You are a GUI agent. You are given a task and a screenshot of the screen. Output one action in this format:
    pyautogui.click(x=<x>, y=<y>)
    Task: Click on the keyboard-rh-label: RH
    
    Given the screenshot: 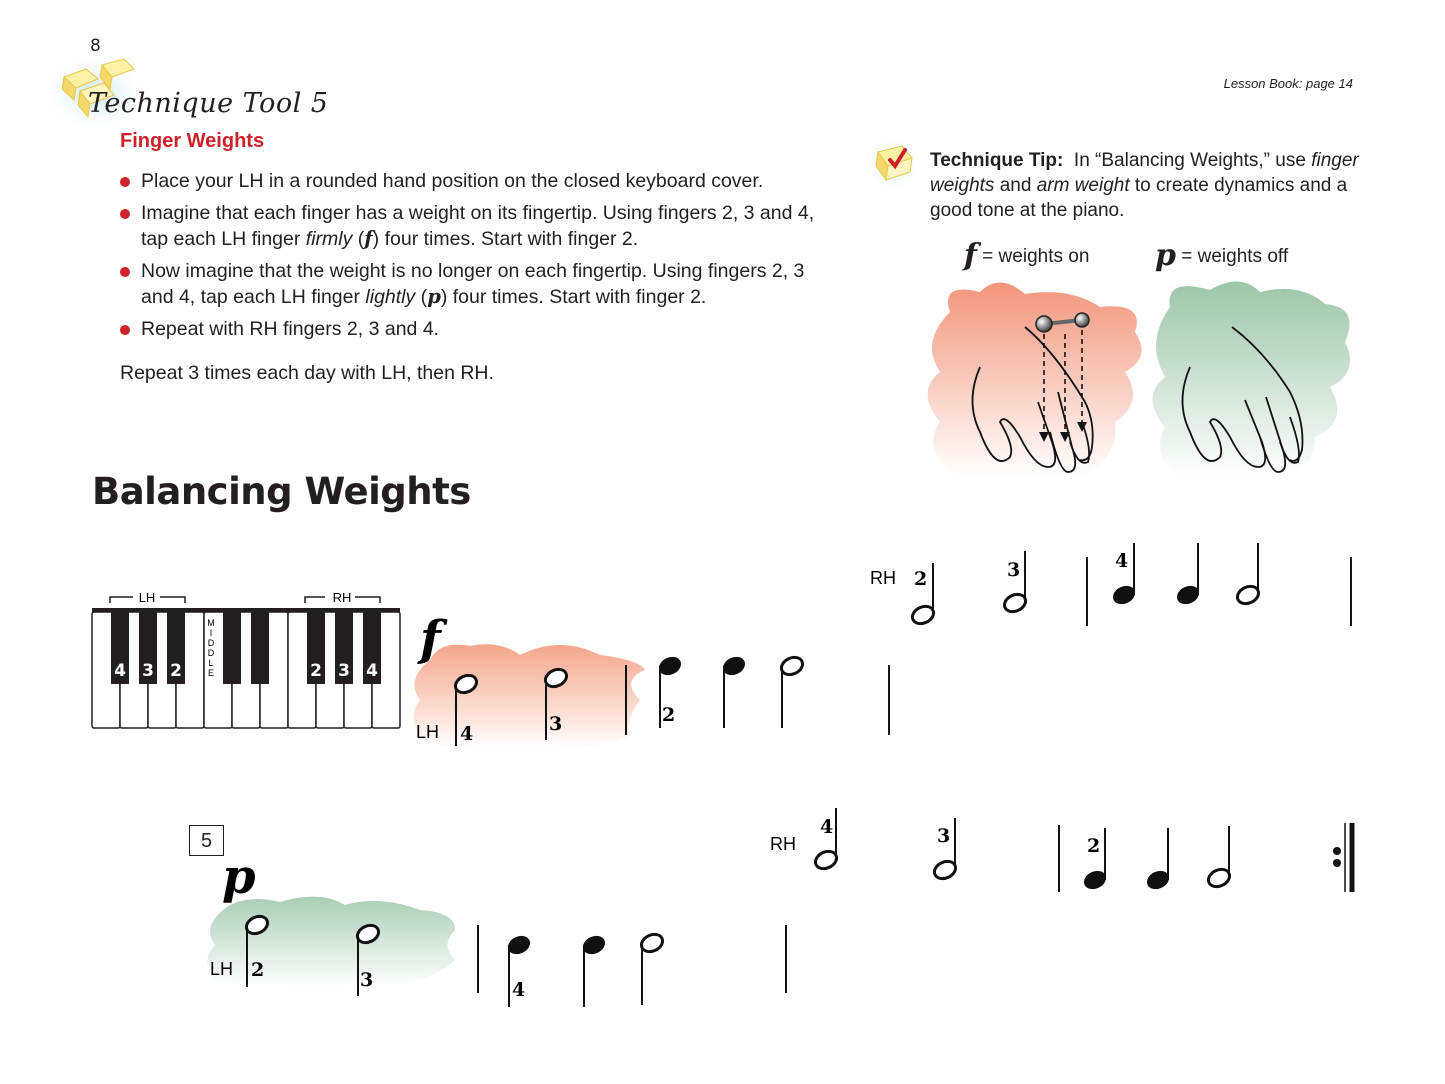 What is the action you would take?
    pyautogui.click(x=342, y=597)
    